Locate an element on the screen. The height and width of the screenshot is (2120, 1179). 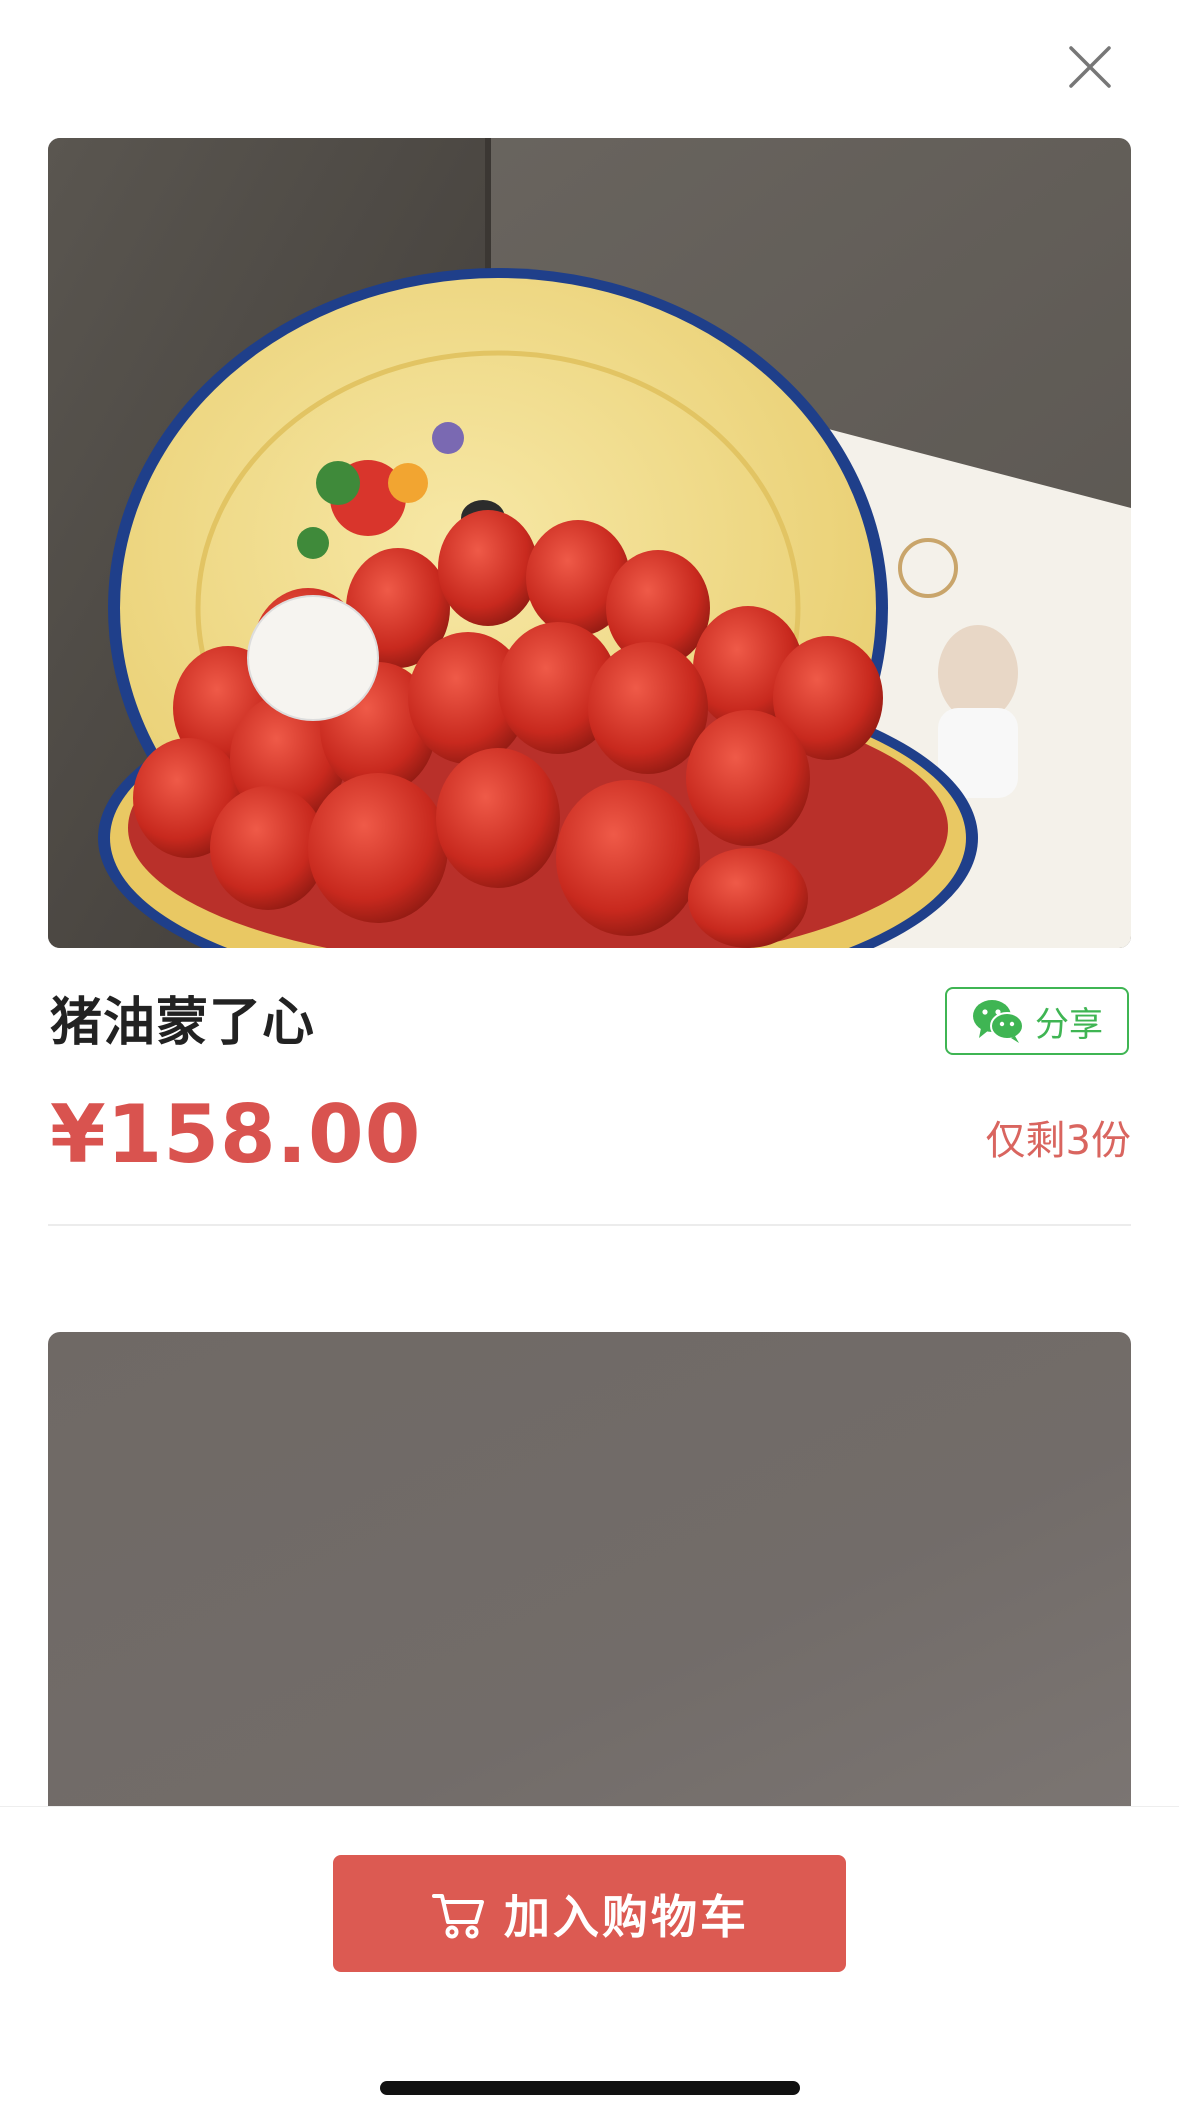
add-to-cart-label: 加入购物车 is located at coordinates (626, 1916).